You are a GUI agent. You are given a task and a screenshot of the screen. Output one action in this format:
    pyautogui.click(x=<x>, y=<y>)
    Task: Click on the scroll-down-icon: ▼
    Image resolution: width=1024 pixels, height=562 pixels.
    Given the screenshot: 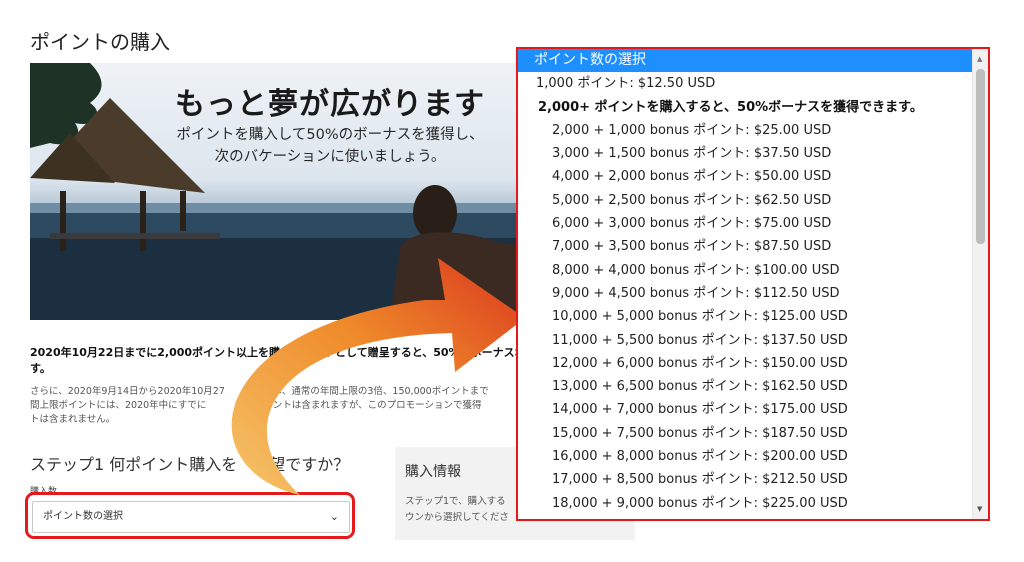 What is the action you would take?
    pyautogui.click(x=979, y=509)
    